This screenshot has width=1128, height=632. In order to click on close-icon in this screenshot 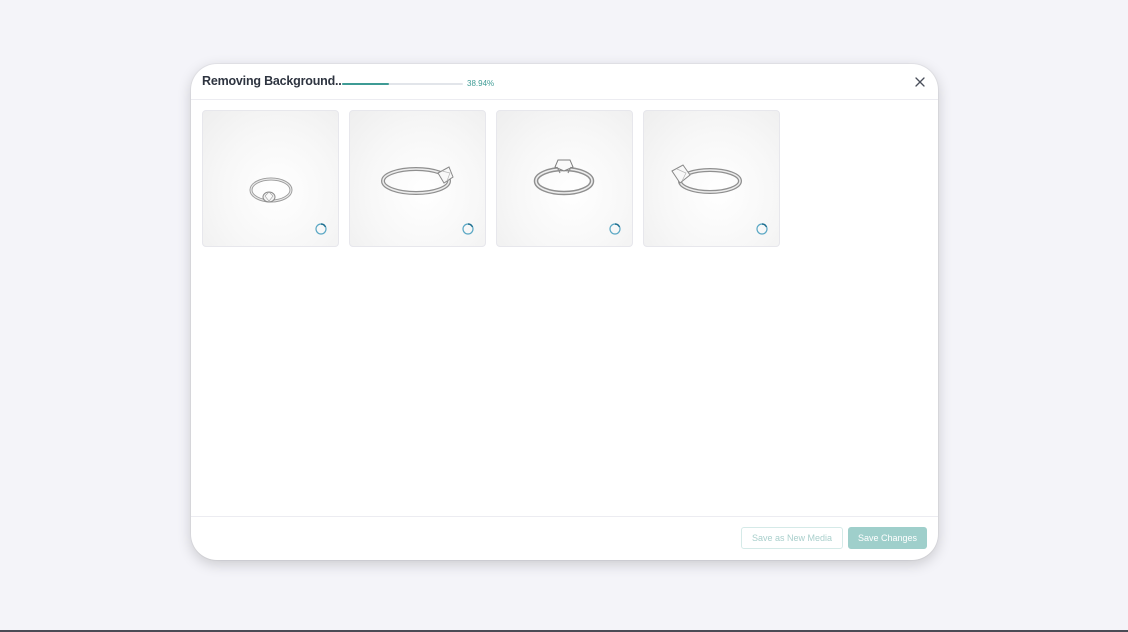, I will do `click(920, 82)`.